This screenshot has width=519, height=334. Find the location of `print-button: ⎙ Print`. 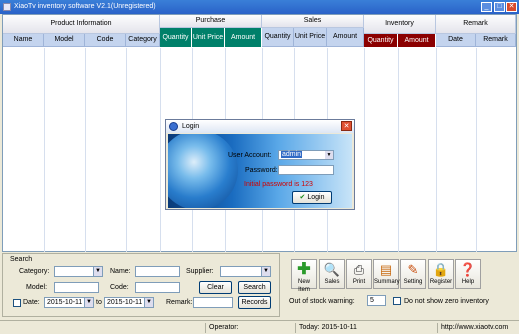

print-button: ⎙ Print is located at coordinates (359, 274).